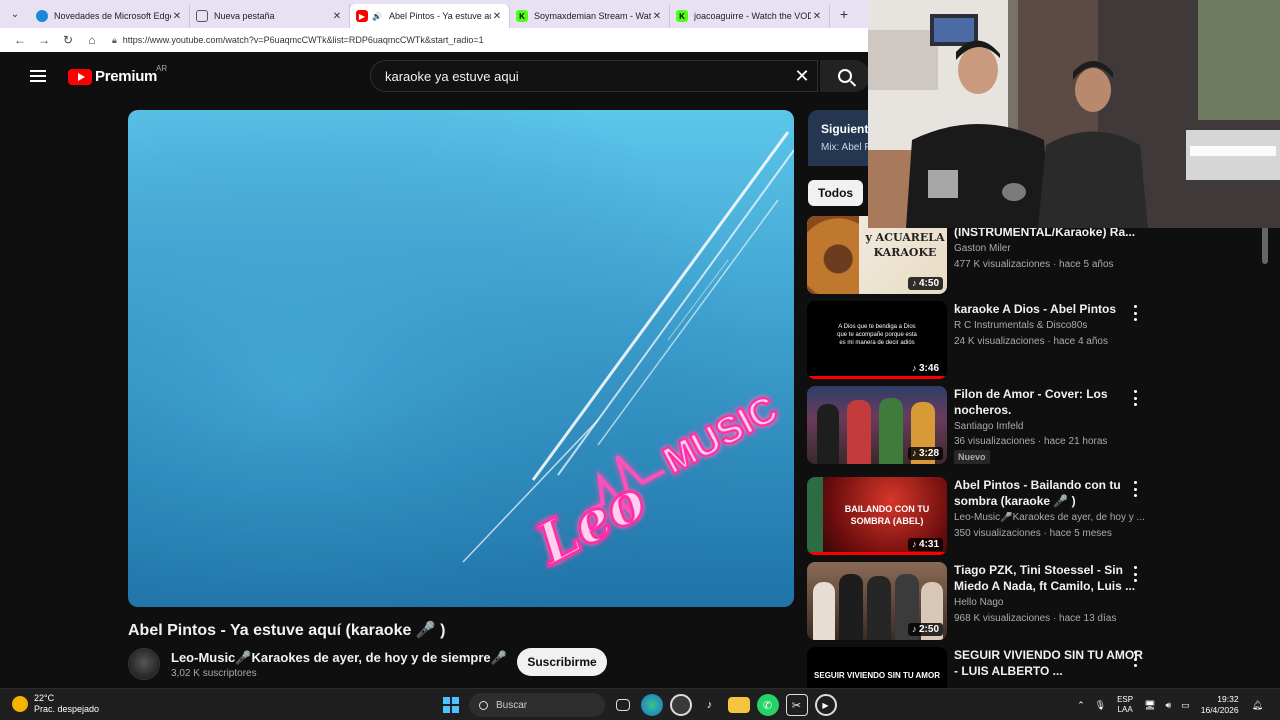 Image resolution: width=1280 pixels, height=720 pixels. I want to click on duration-badge: 2:50, so click(925, 629).